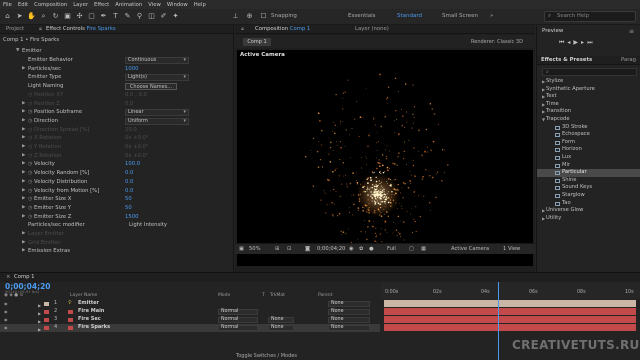  Describe the element at coordinates (263, 295) in the screenshot. I see `header-t: T` at that location.